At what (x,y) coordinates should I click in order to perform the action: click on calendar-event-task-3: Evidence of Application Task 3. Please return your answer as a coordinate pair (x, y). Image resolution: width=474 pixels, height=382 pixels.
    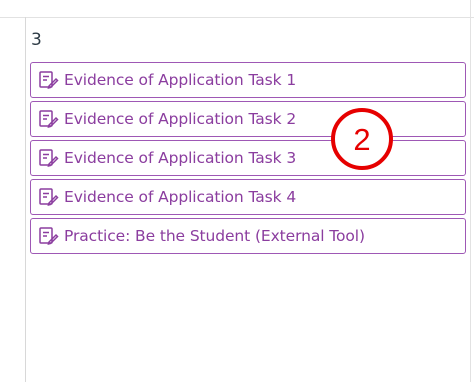
    Looking at the image, I should click on (248, 158).